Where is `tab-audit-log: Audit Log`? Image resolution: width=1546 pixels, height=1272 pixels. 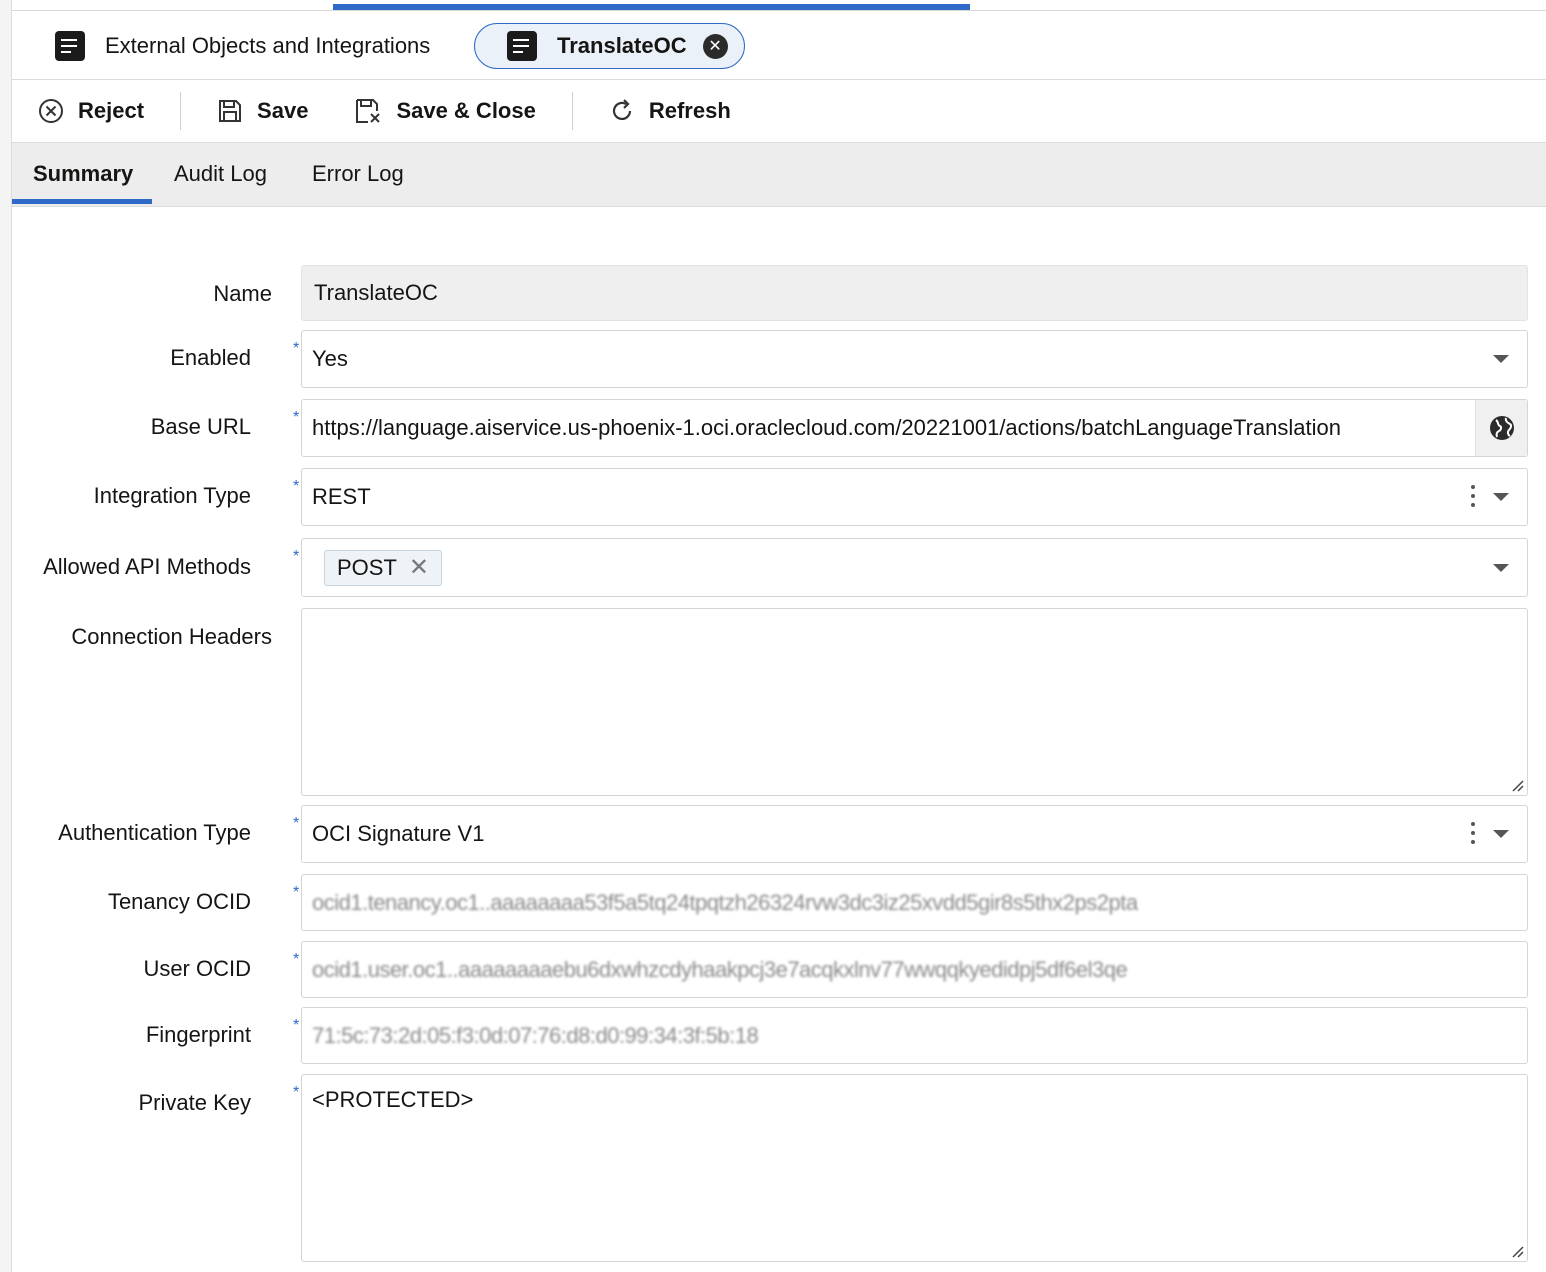 tab-audit-log: Audit Log is located at coordinates (220, 174).